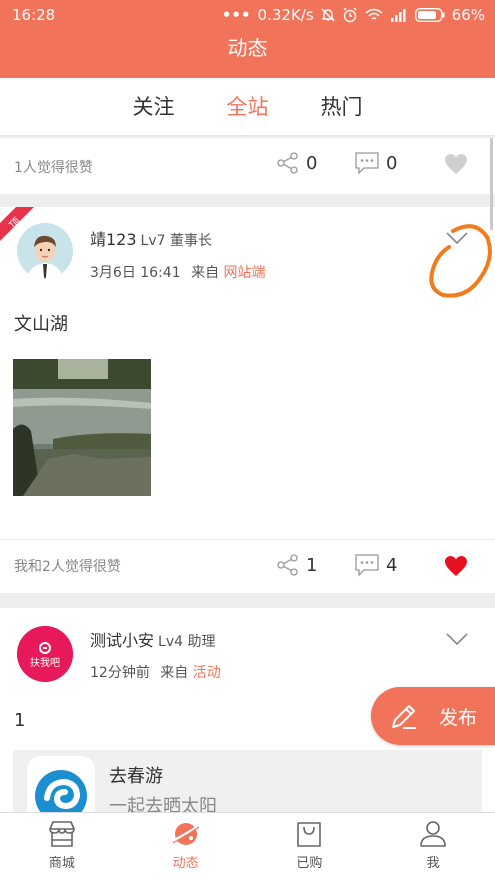 This screenshot has width=495, height=880. What do you see at coordinates (433, 716) in the screenshot?
I see `publish-button: 发布` at bounding box center [433, 716].